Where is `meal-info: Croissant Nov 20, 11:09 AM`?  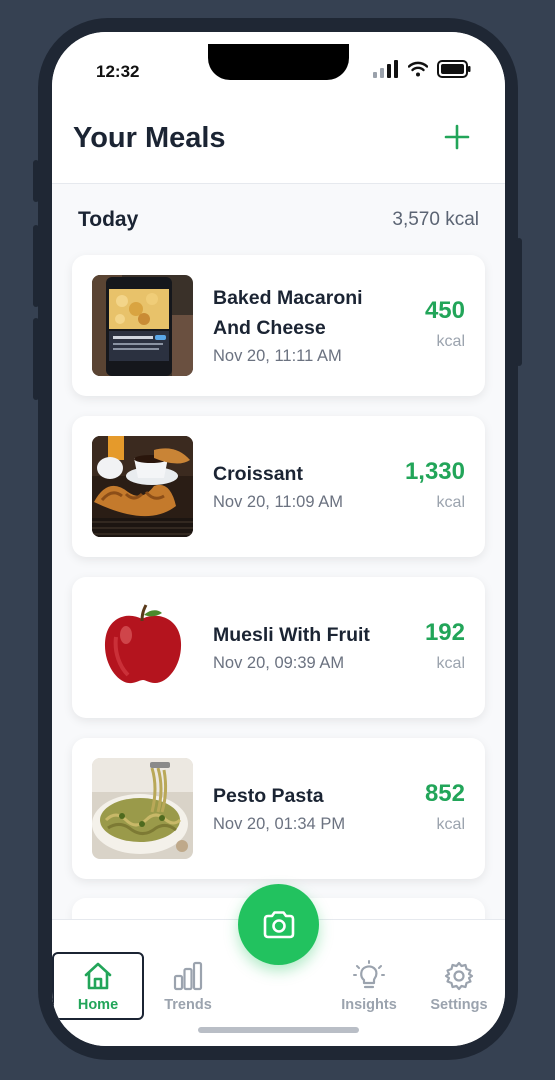
meal-info: Croissant Nov 20, 11:09 AM is located at coordinates (299, 486).